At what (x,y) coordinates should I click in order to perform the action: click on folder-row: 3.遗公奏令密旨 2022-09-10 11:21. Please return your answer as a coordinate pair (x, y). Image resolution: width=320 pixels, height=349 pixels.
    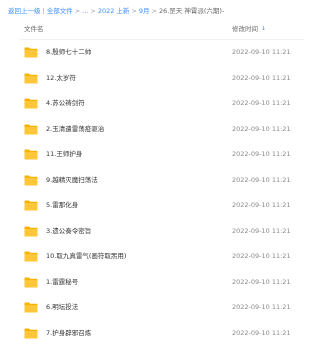
    Looking at the image, I should click on (155, 232).